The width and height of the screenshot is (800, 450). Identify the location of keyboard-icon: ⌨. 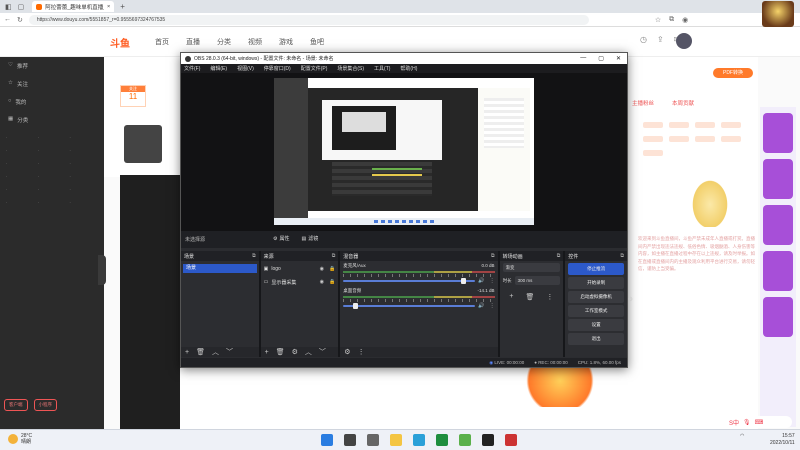
(759, 422).